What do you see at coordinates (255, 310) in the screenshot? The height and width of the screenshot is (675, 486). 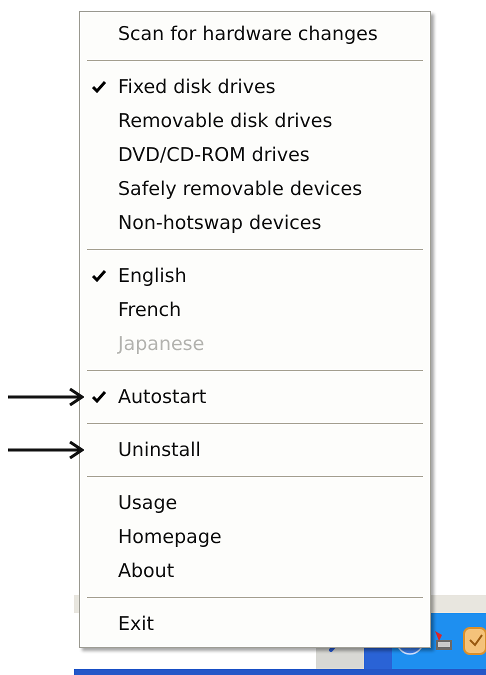 I see `menu-item: French` at bounding box center [255, 310].